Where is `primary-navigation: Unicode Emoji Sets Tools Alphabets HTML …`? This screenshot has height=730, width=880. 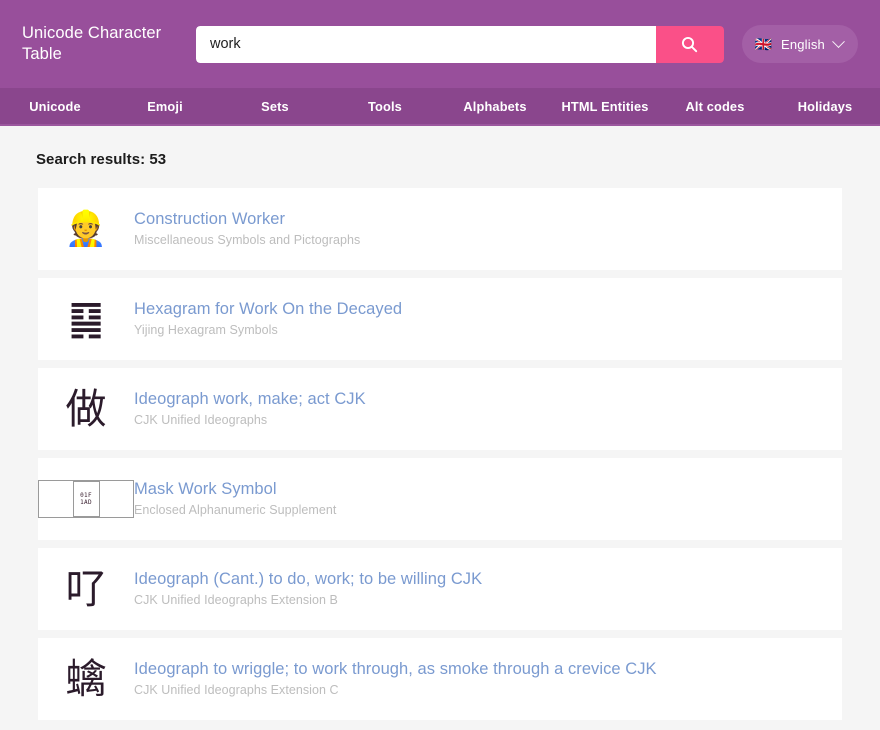
primary-navigation: Unicode Emoji Sets Tools Alphabets HTML … is located at coordinates (440, 107).